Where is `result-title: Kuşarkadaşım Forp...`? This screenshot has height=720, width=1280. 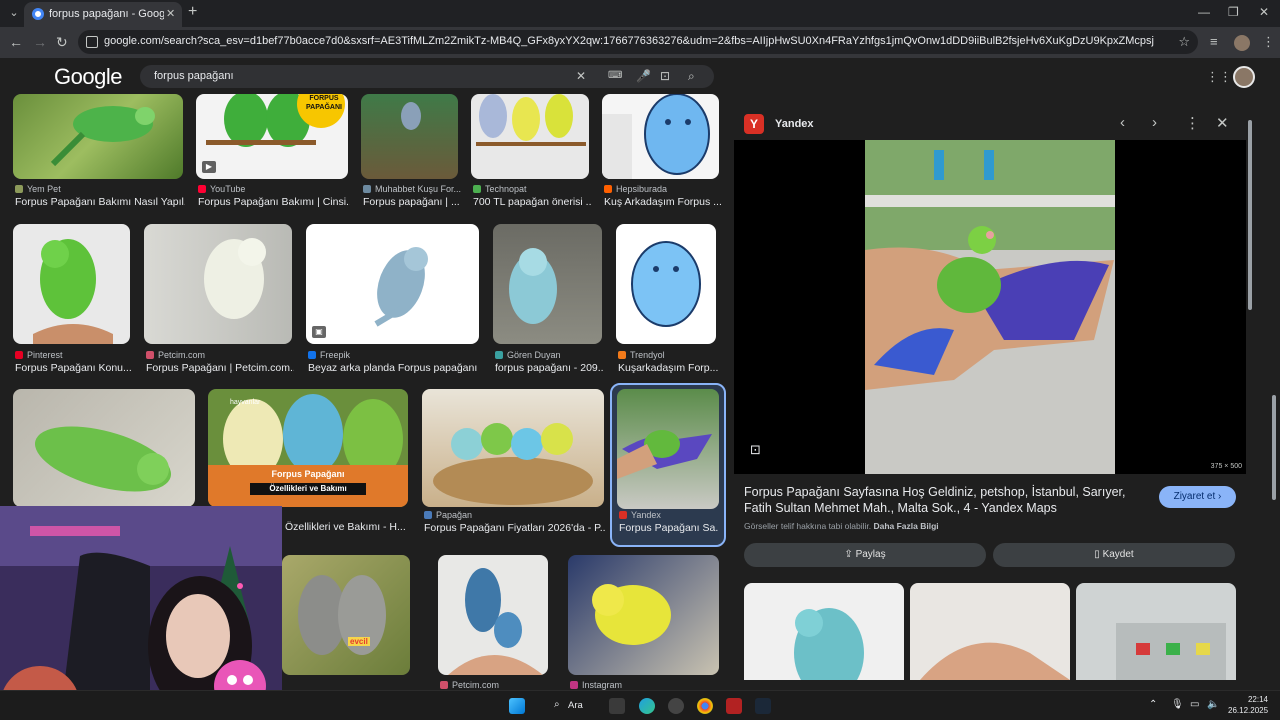
result-title: Kuşarkadaşım Forp... is located at coordinates (668, 368).